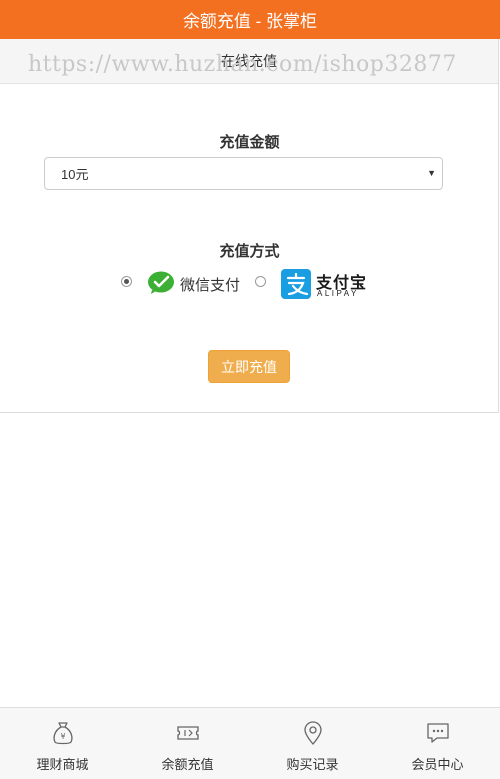  I want to click on tab-purchase-records: 购买记录, so click(312, 743).